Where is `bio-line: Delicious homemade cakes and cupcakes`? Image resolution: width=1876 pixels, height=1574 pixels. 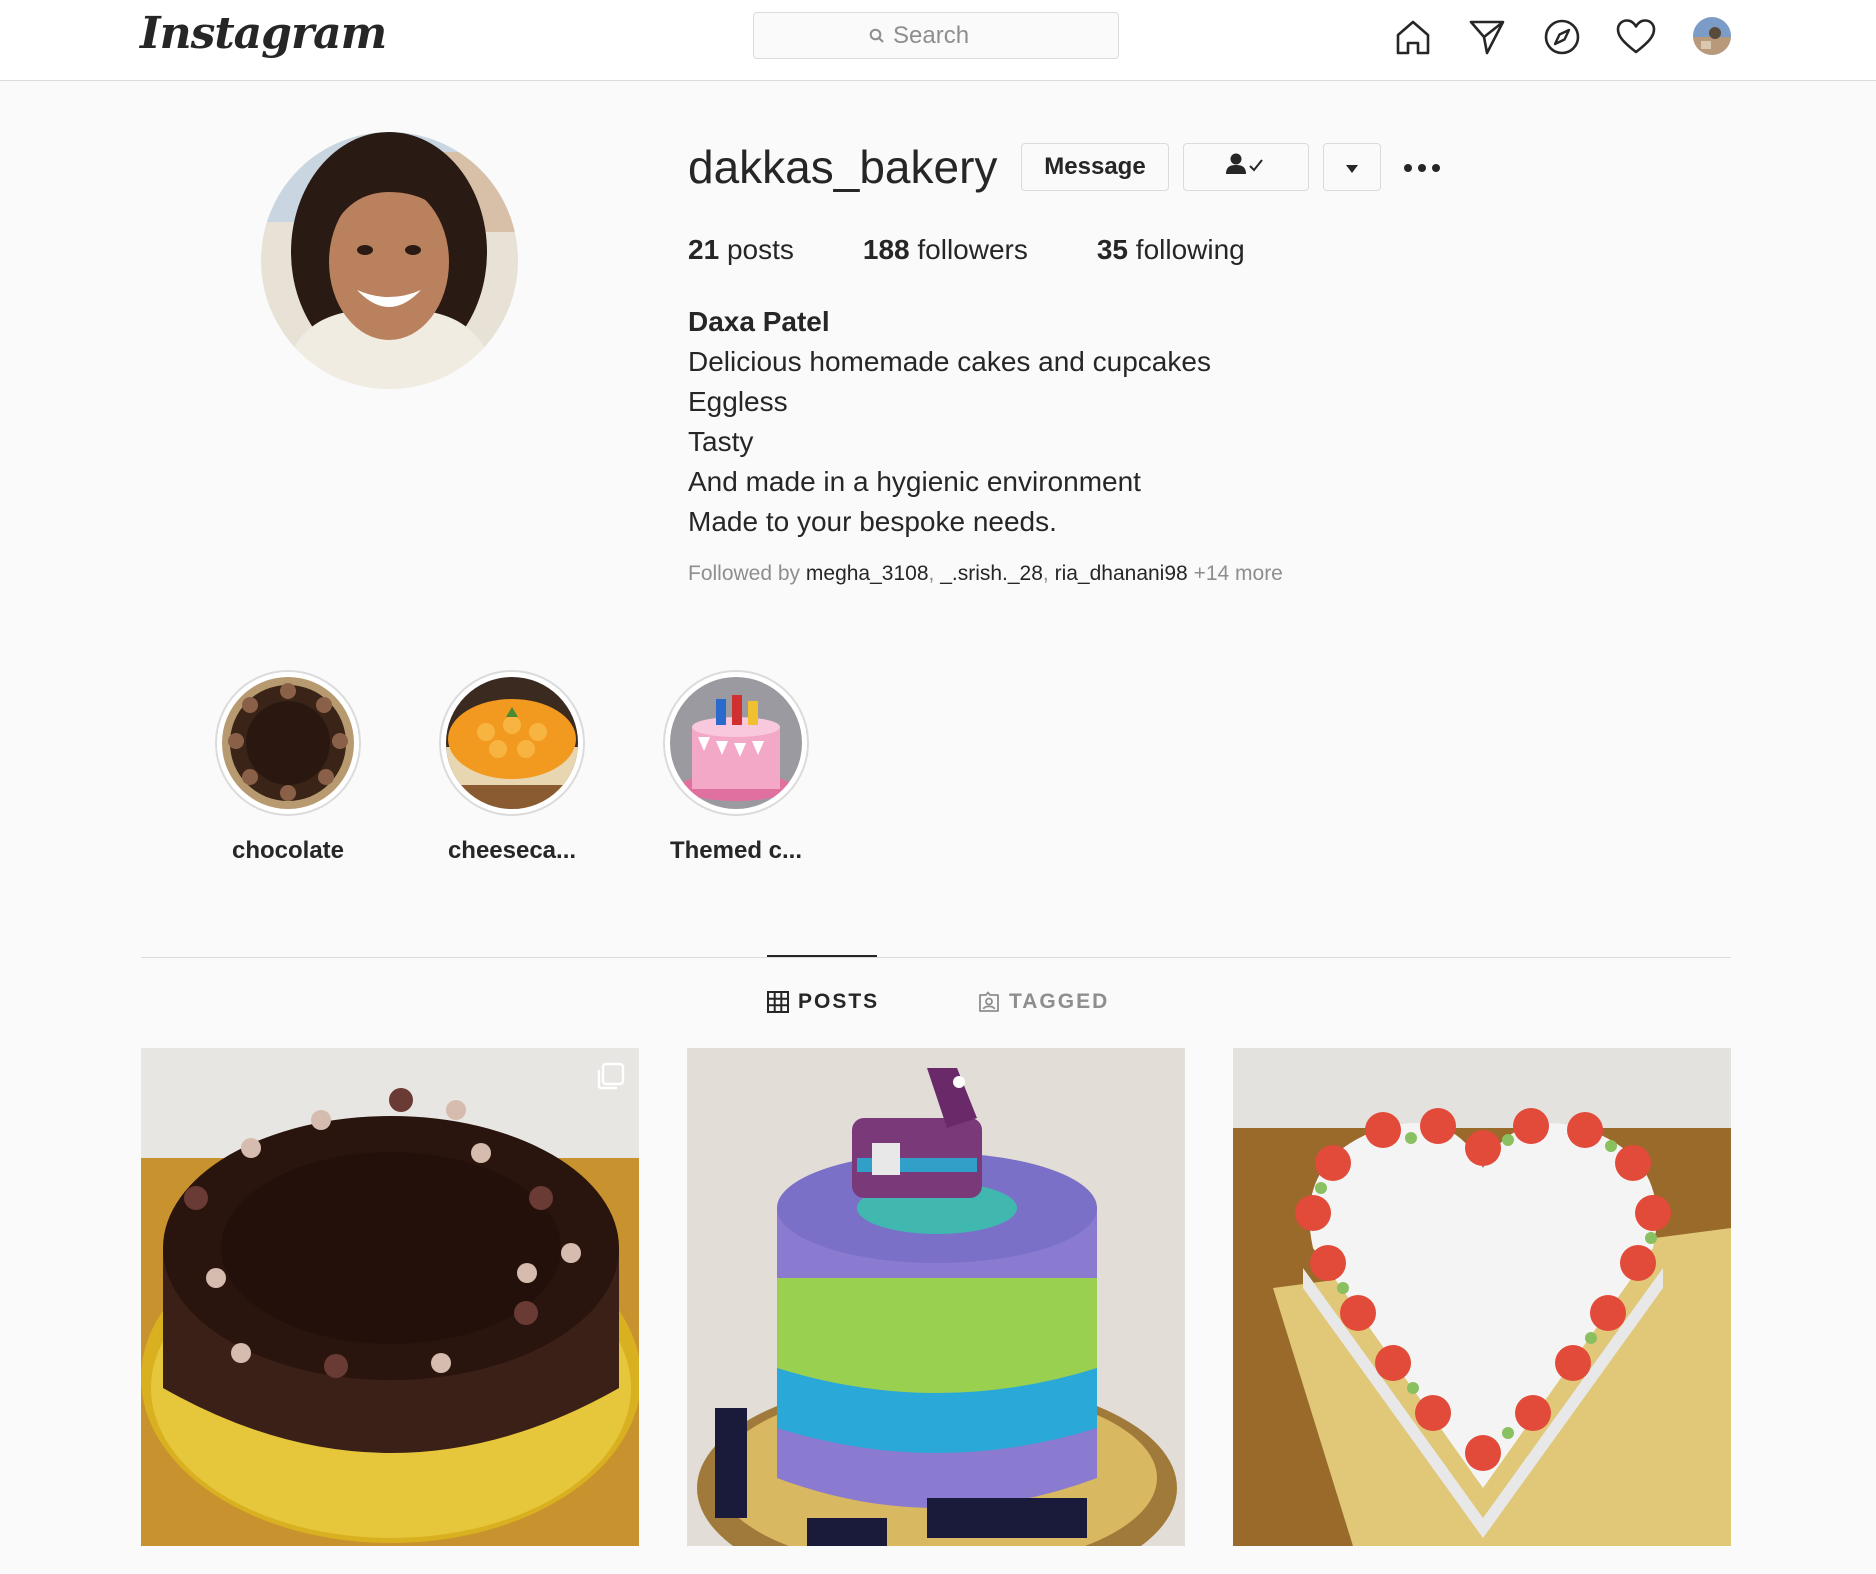 bio-line: Delicious homemade cakes and cupcakes is located at coordinates (949, 361).